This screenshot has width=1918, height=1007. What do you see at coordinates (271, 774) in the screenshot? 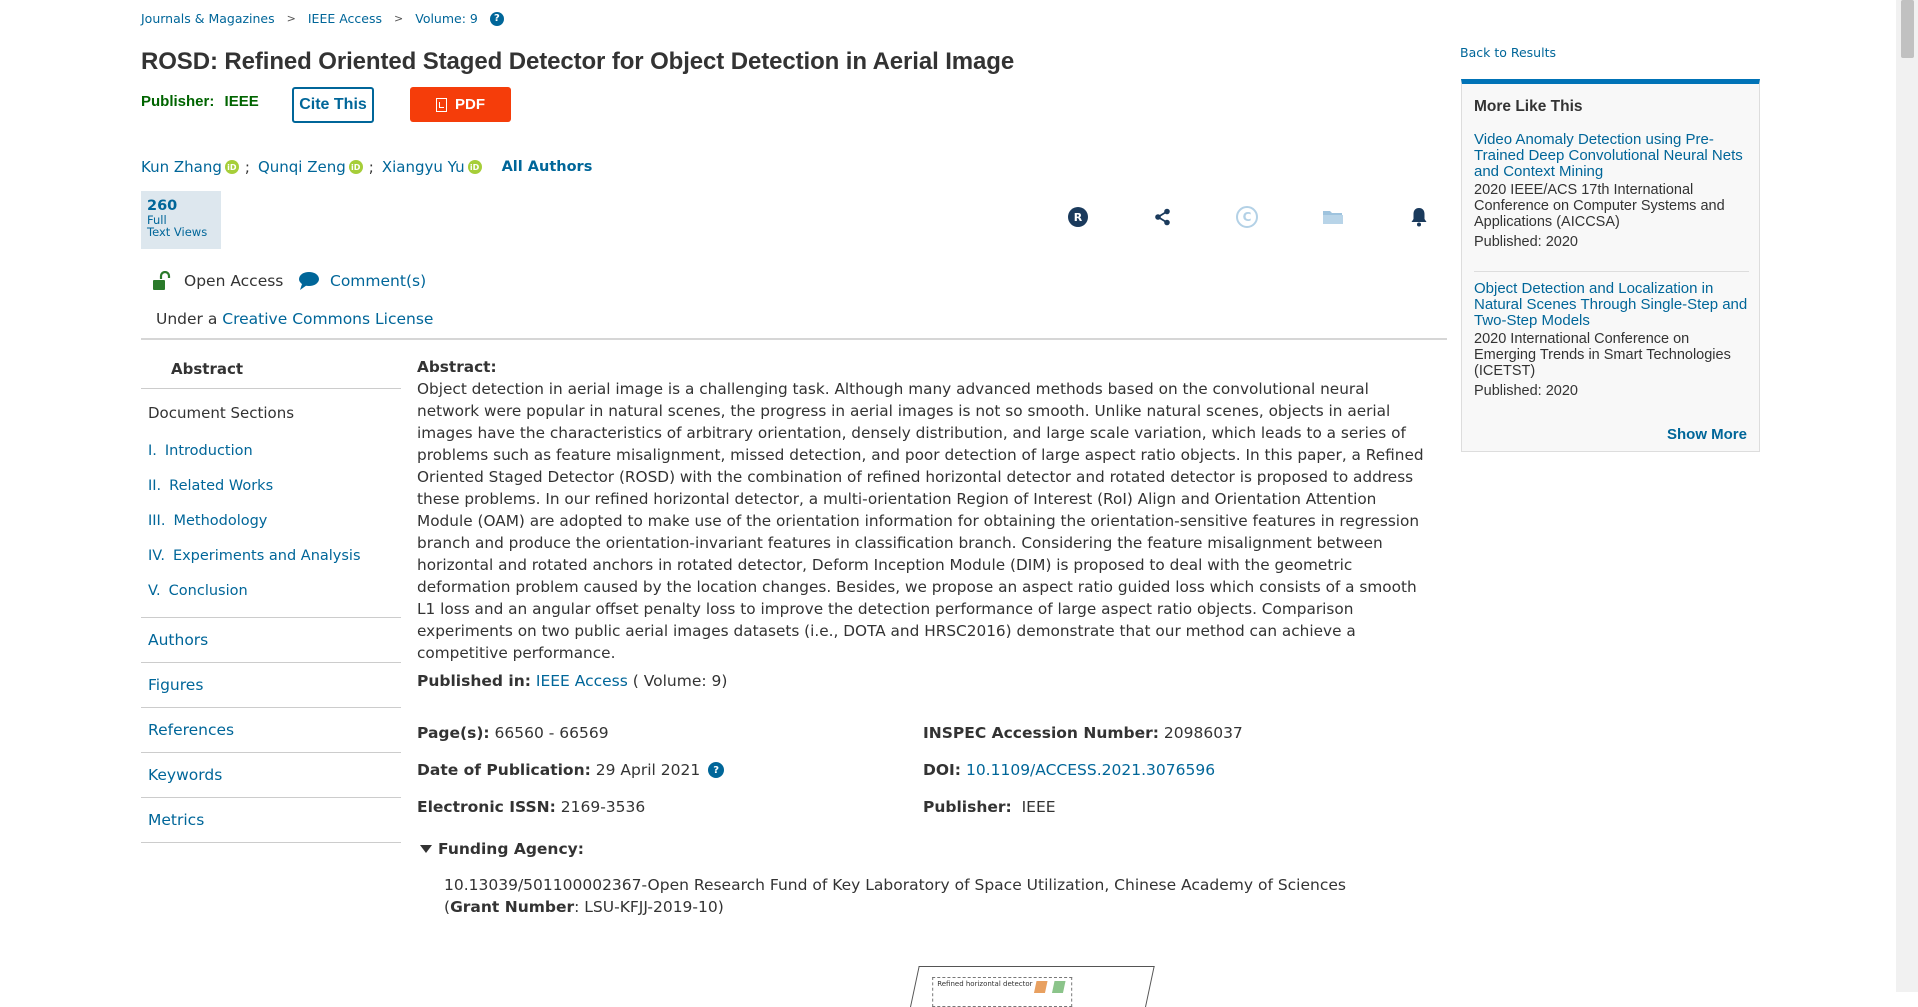
I see `nav-keywords: Keywords` at bounding box center [271, 774].